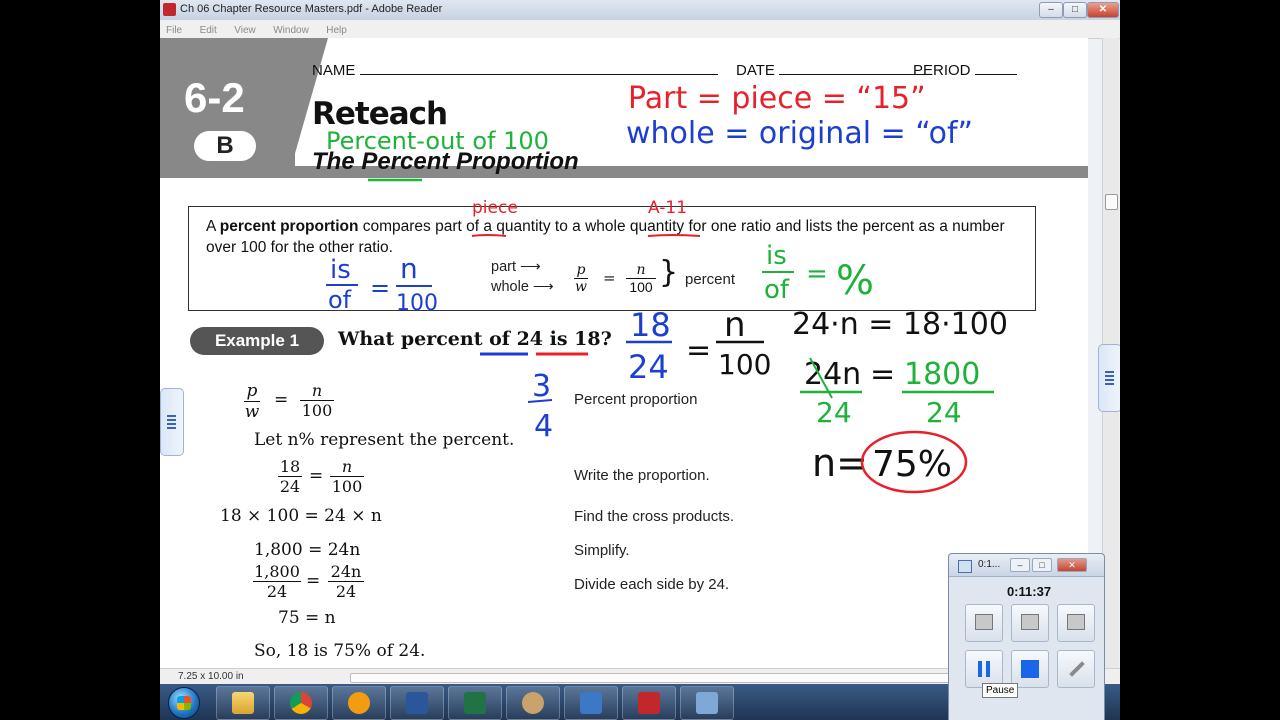 The image size is (1280, 720). What do you see at coordinates (834, 412) in the screenshot?
I see `ink-green-24-left: 24` at bounding box center [834, 412].